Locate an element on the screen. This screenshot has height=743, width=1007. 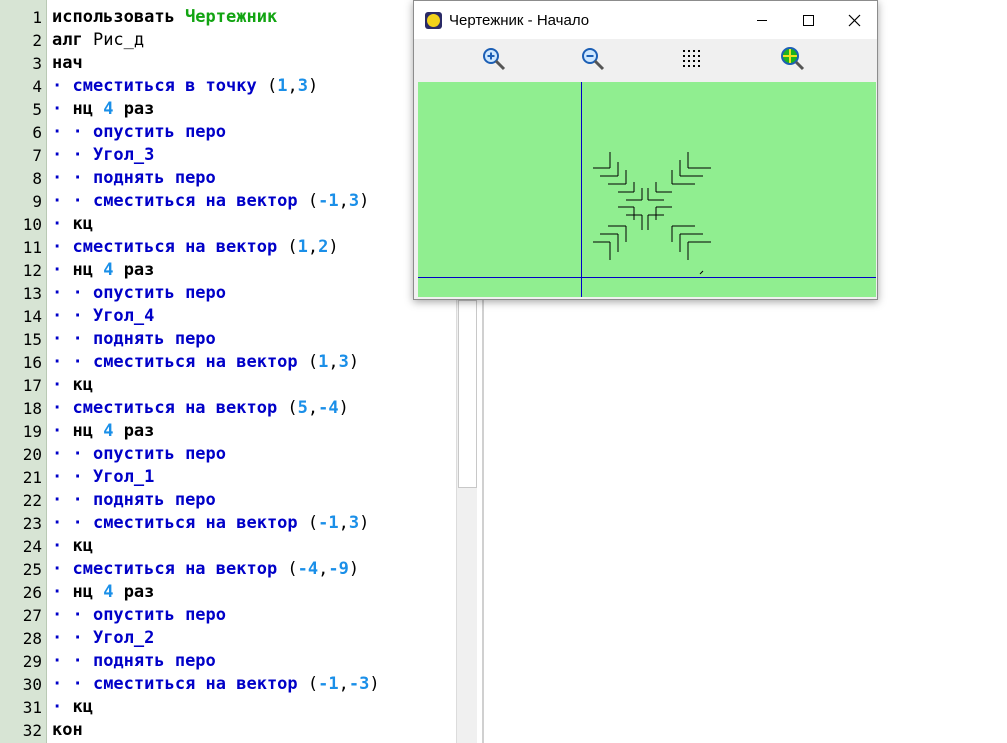
grid-button is located at coordinates (692, 59).